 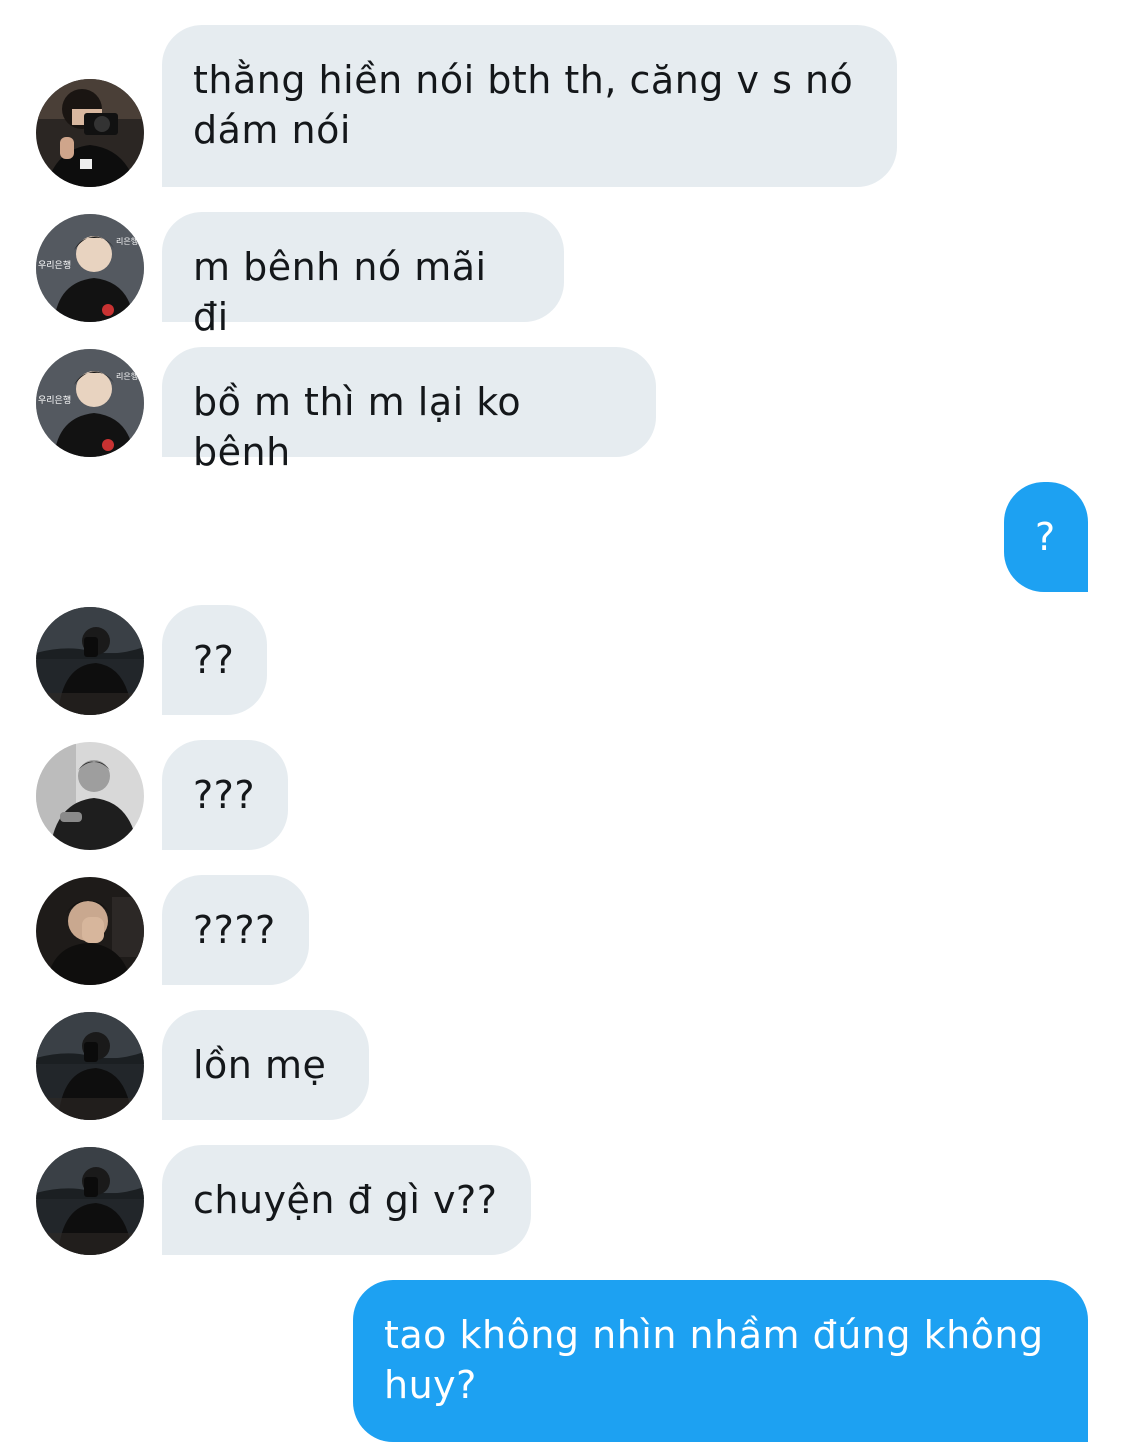 What do you see at coordinates (562, 1065) in the screenshot?
I see `message-row-incoming: lồn mẹ` at bounding box center [562, 1065].